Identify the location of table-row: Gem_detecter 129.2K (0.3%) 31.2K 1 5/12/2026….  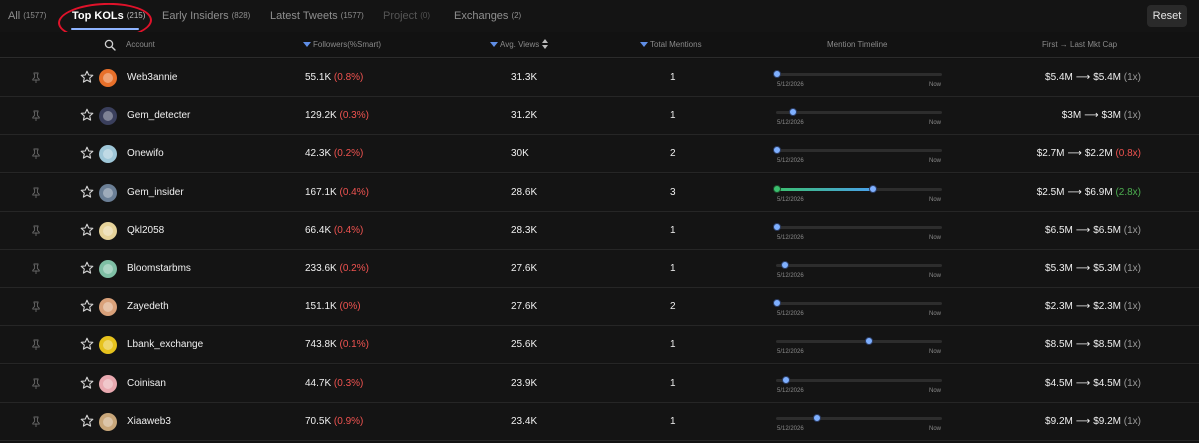
(599, 116).